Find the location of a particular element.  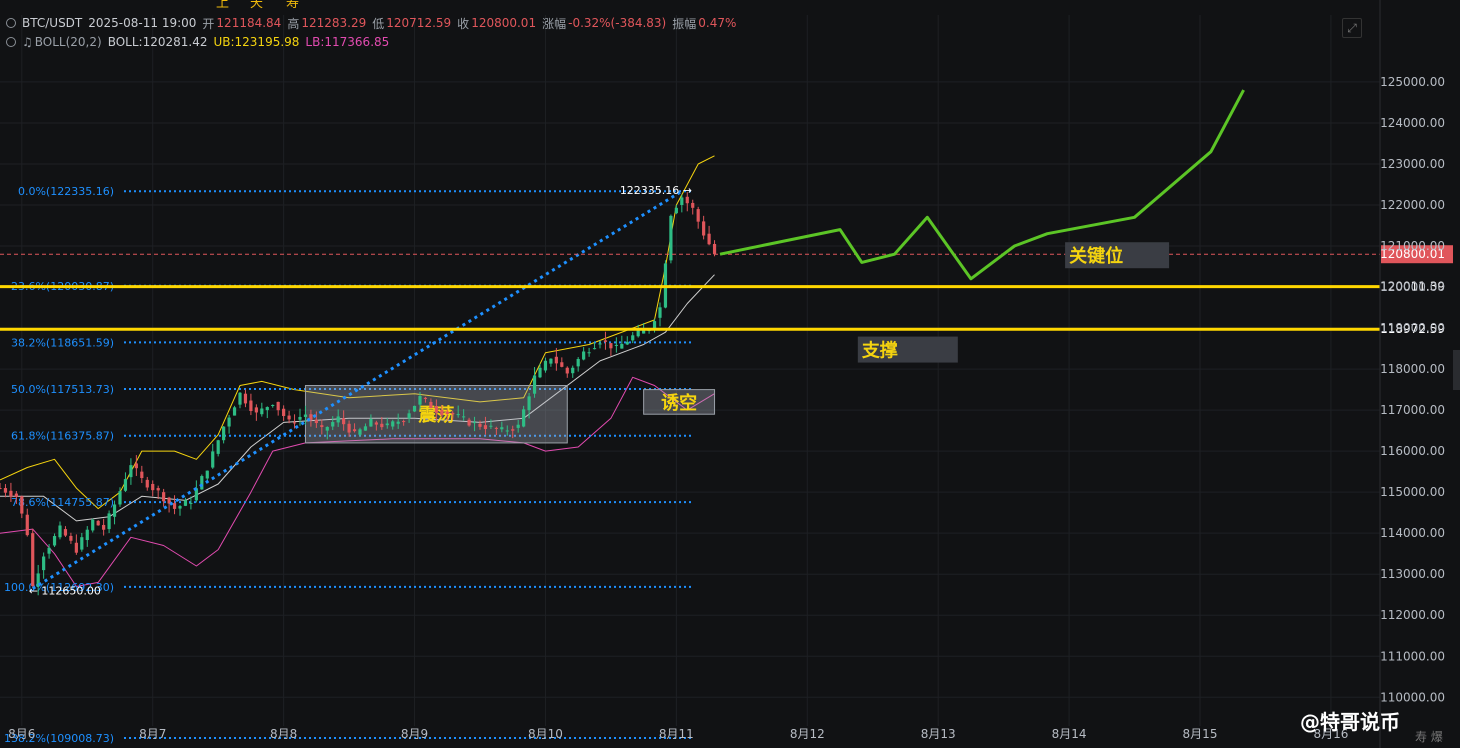

toolbar-item: 天 is located at coordinates (256, 5).